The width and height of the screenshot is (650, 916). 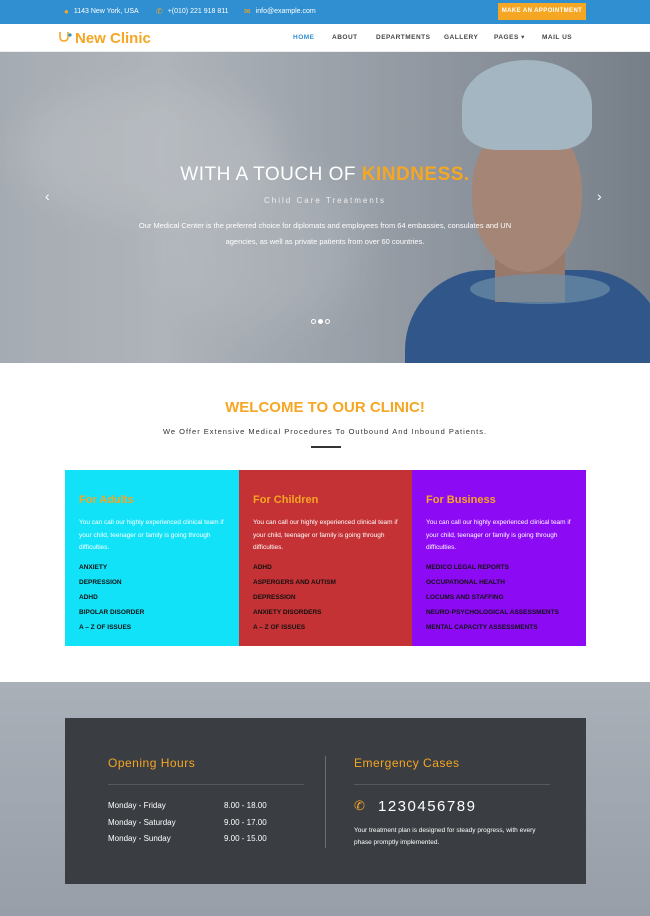 I want to click on service-item: ANXIETY DISORDERS, so click(x=325, y=612).